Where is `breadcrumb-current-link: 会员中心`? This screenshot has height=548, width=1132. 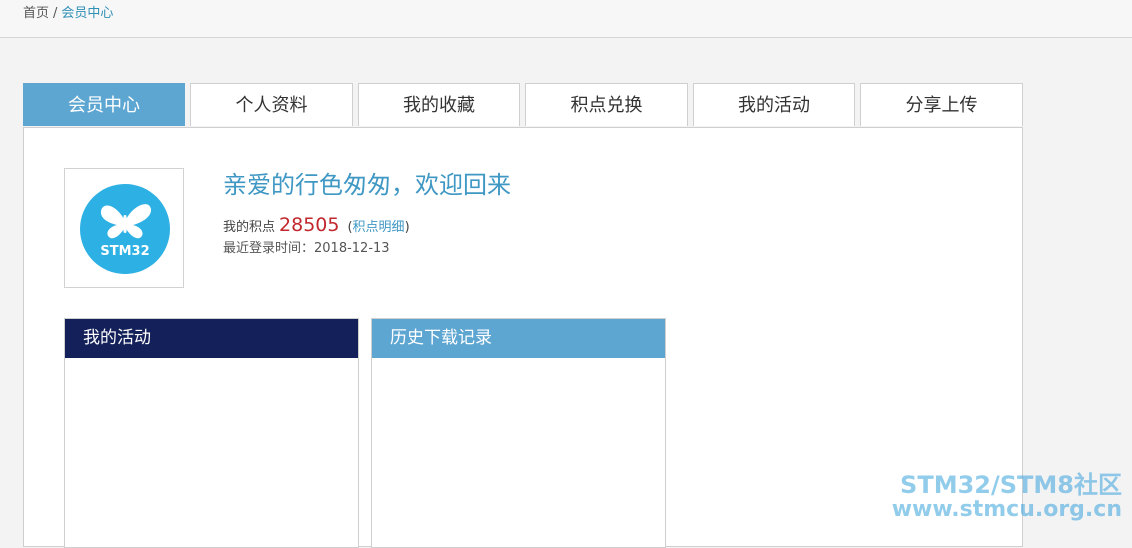 breadcrumb-current-link: 会员中心 is located at coordinates (87, 13).